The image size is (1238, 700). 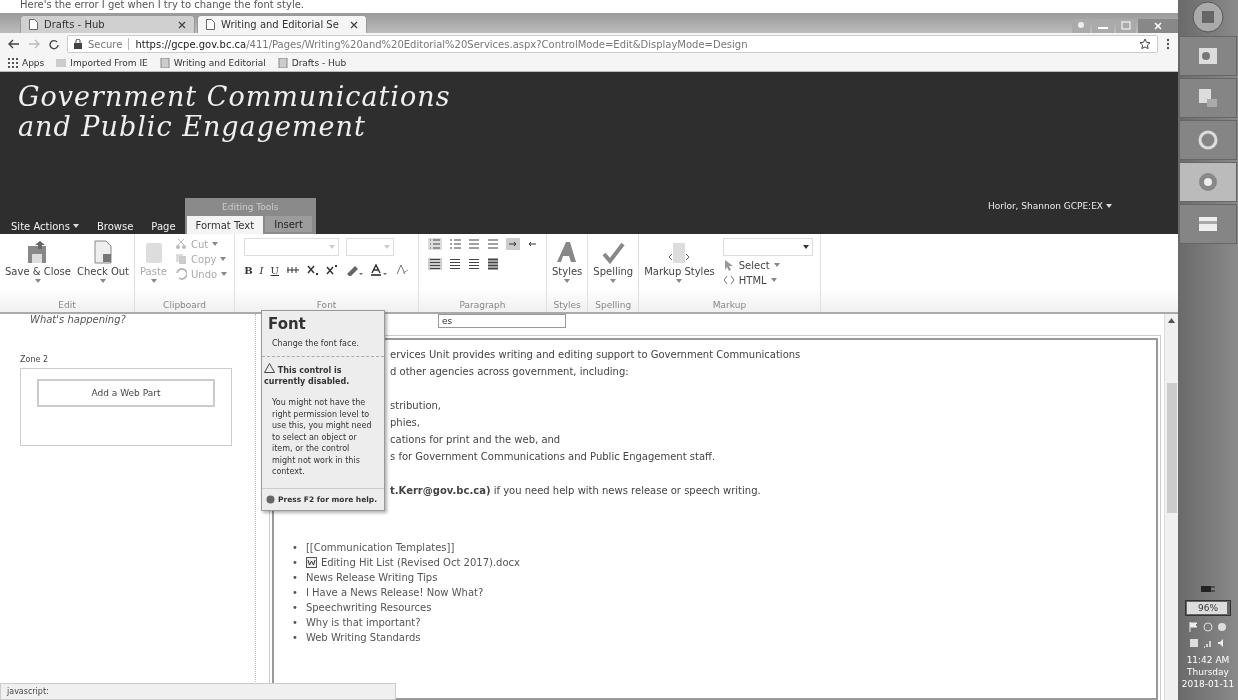 I want to click on format-button: B, so click(x=248, y=270).